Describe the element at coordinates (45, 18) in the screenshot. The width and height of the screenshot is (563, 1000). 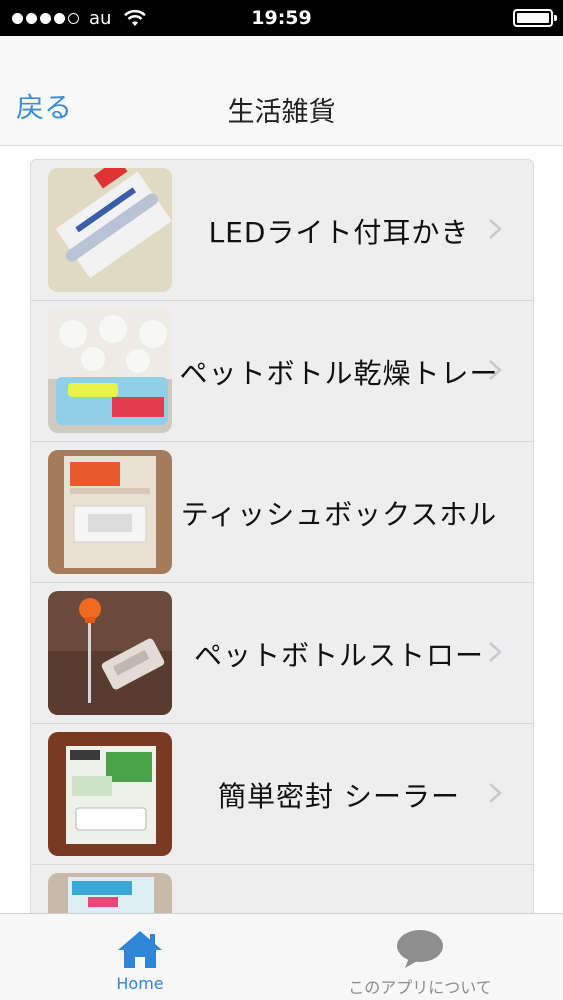
I see `signal-strength-icon` at that location.